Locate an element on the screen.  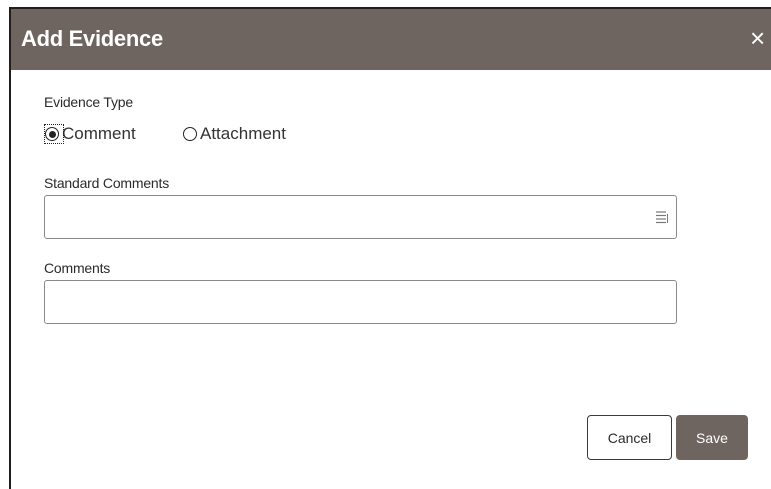
radio-label-attachment: Attachment is located at coordinates (243, 133).